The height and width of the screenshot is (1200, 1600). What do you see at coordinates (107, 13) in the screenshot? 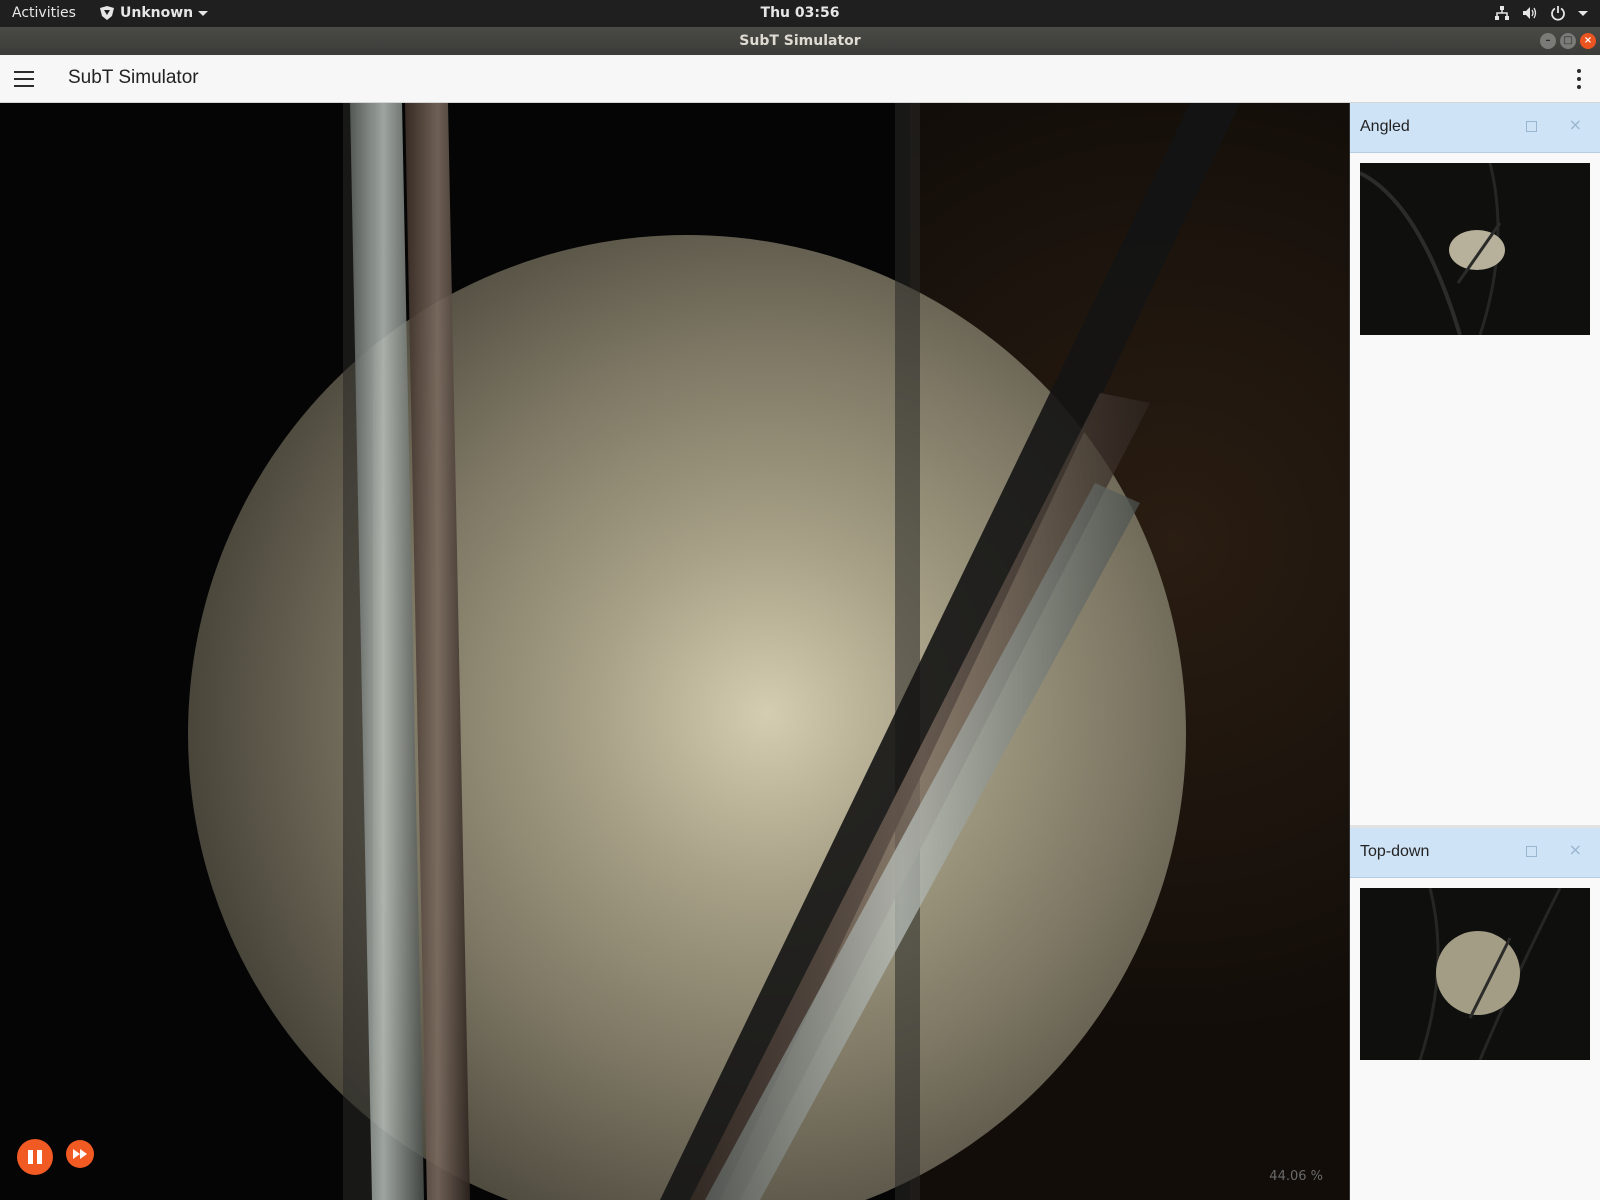
I see `app-icon` at bounding box center [107, 13].